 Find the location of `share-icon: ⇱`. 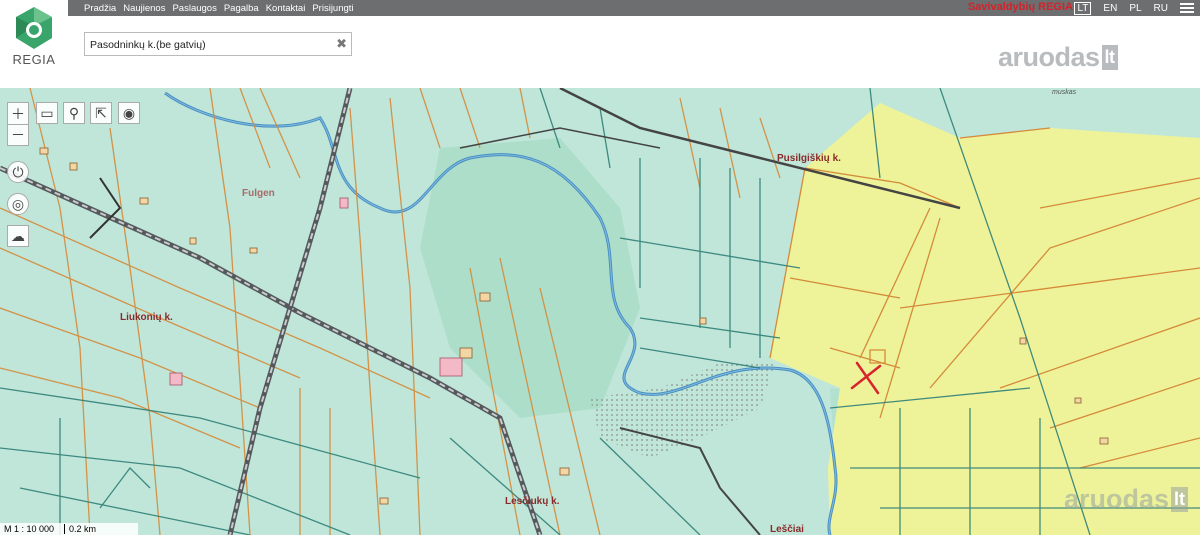

share-icon: ⇱ is located at coordinates (101, 113).